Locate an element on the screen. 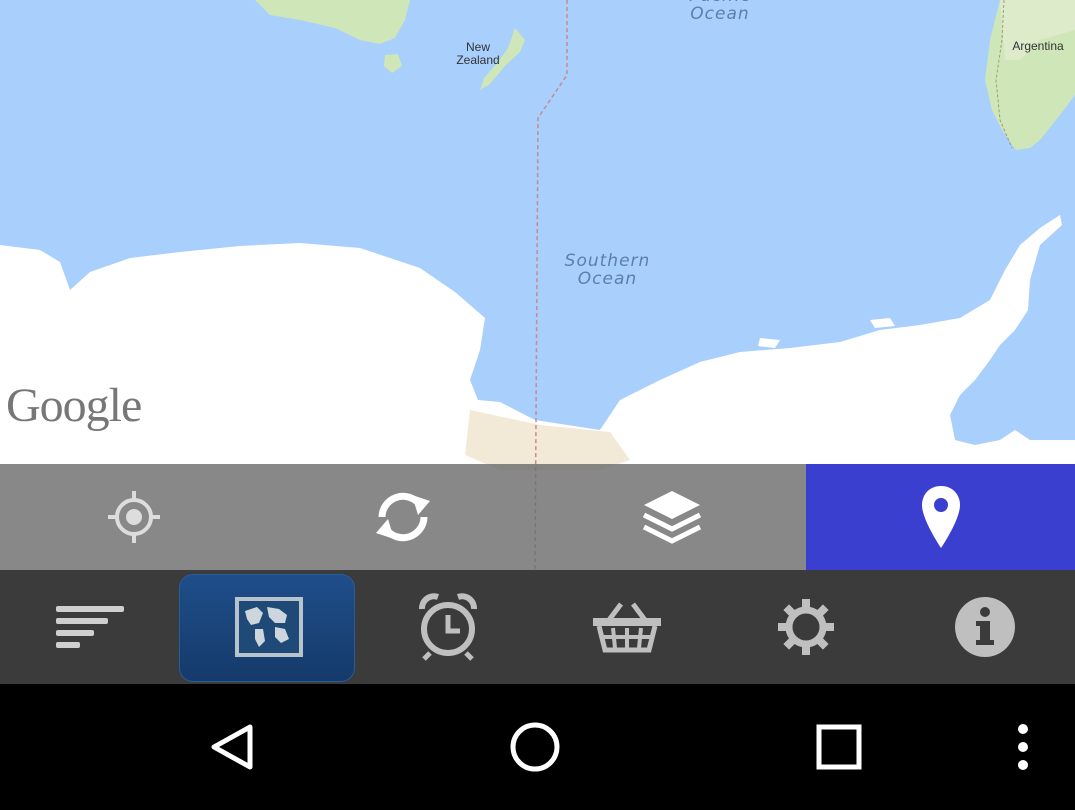  marker-button is located at coordinates (940, 517).